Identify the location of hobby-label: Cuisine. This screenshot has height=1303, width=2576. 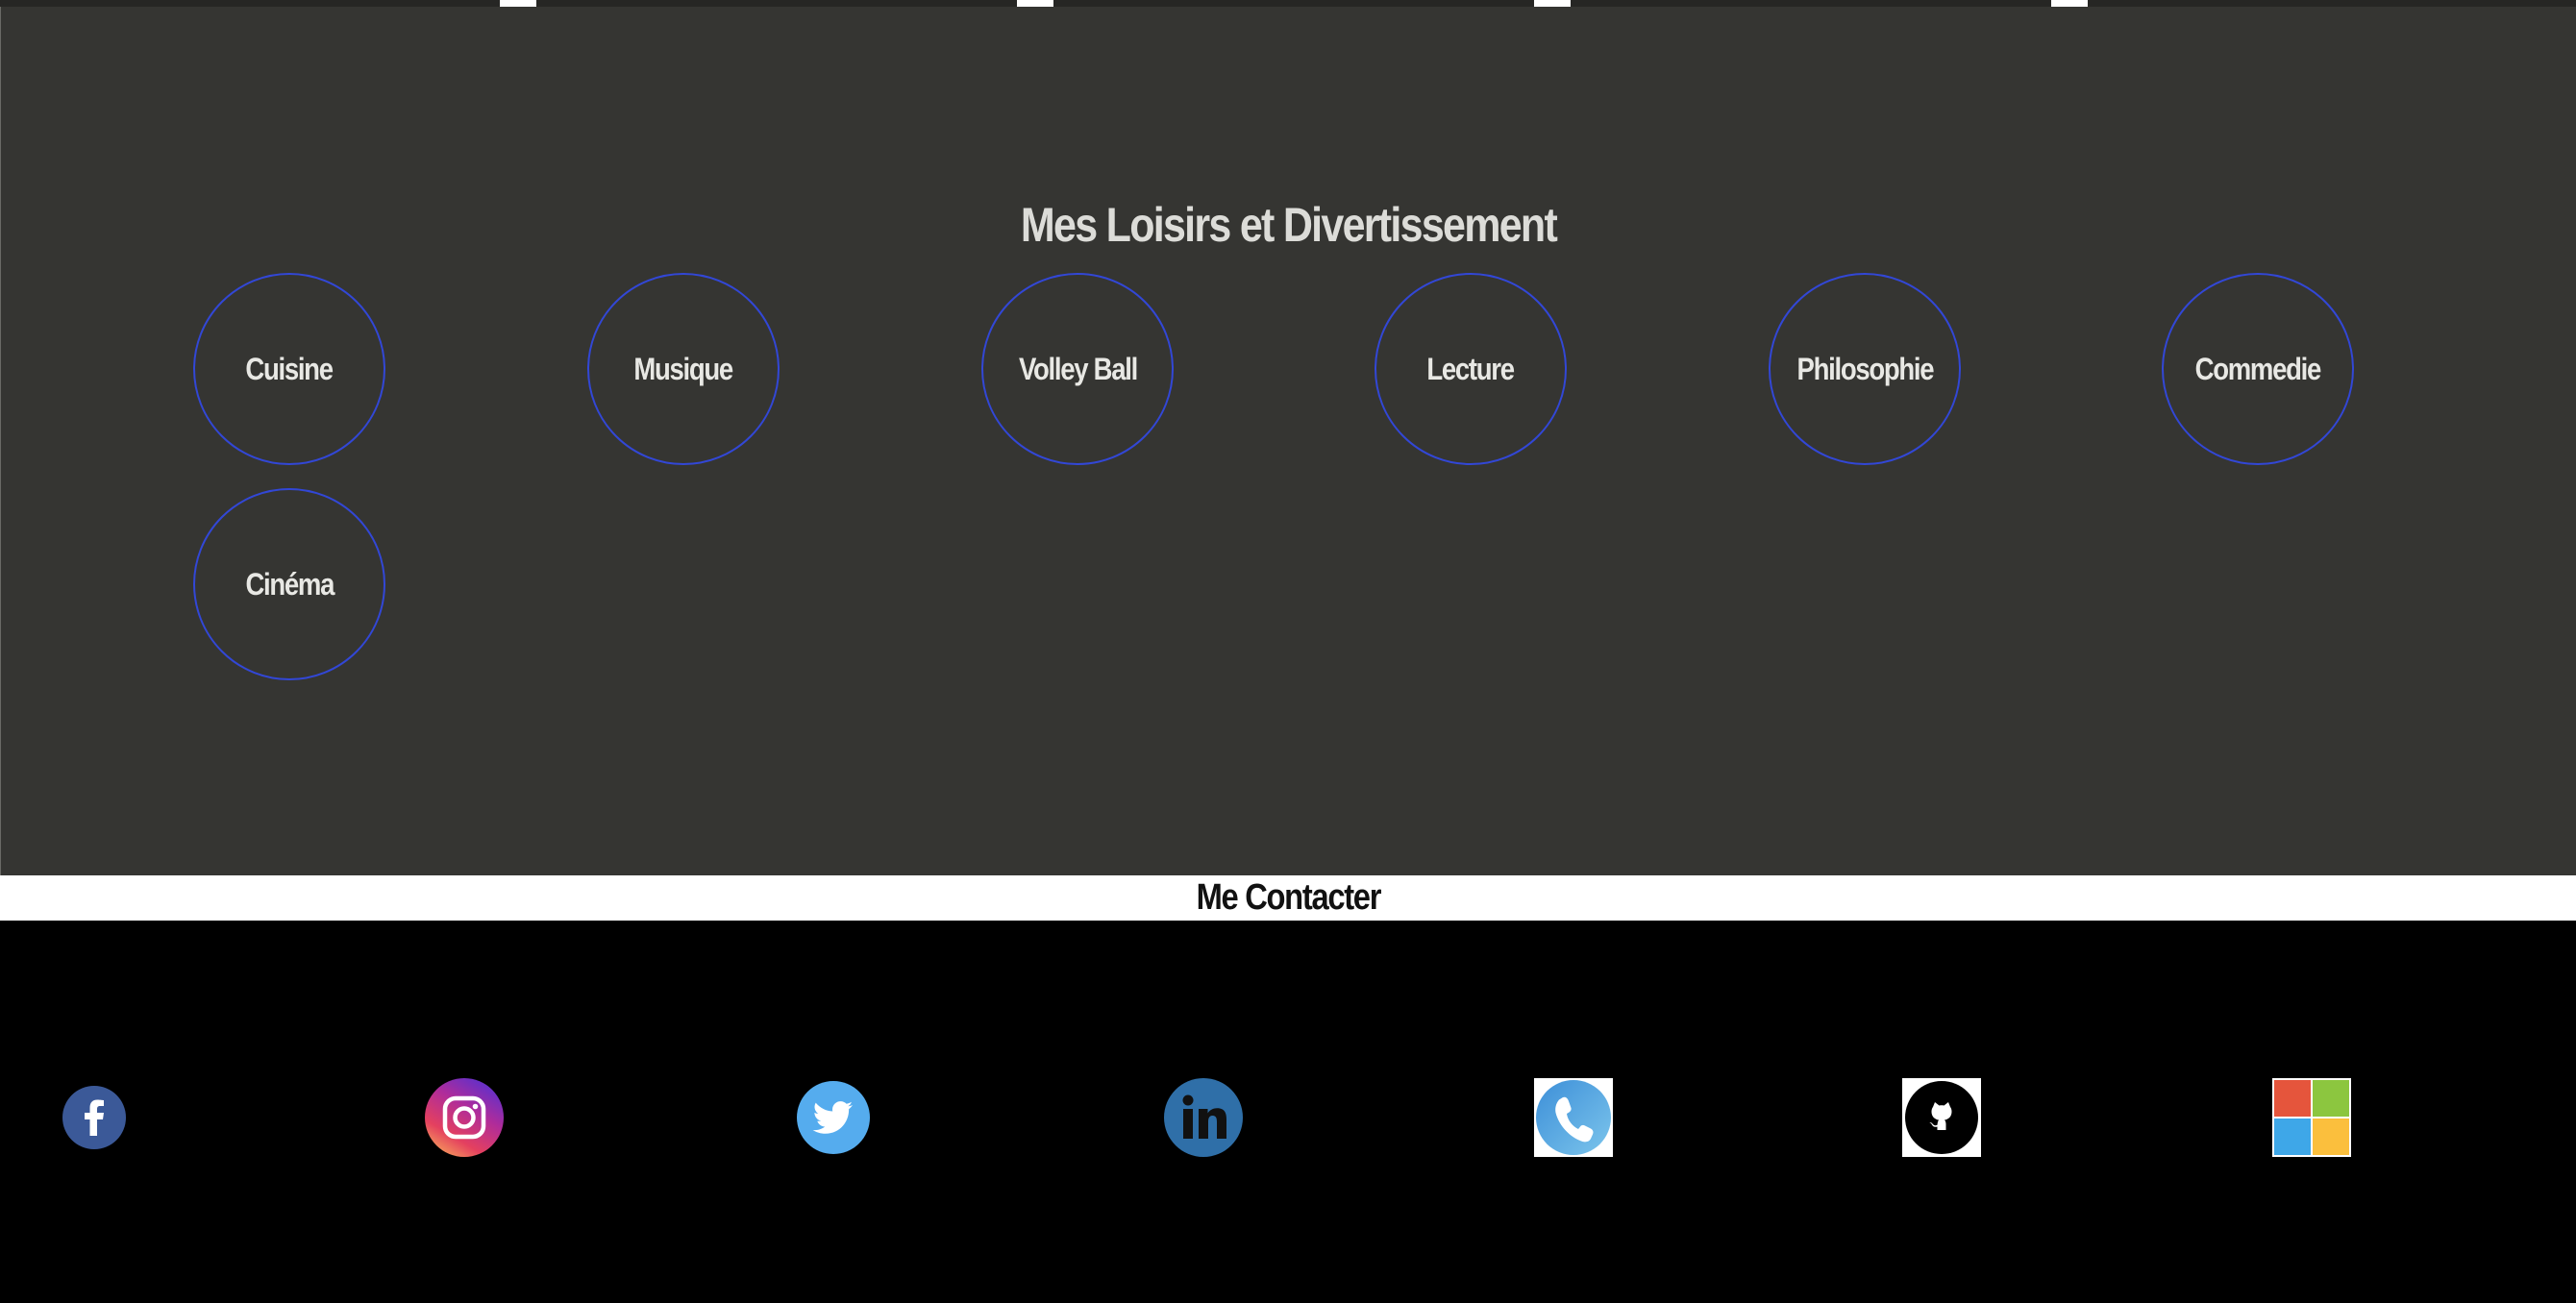
(289, 369).